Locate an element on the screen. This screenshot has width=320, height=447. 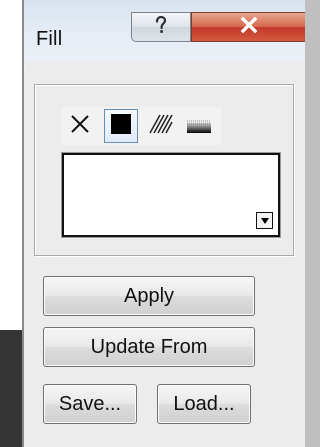
update-from-button: Update From is located at coordinates (149, 347).